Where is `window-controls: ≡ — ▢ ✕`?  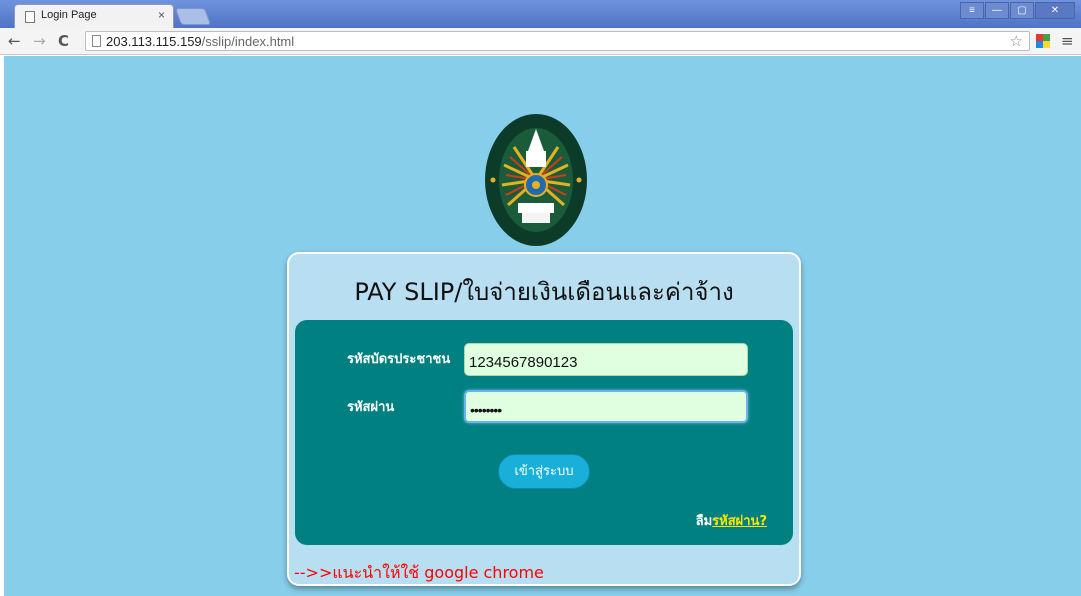 window-controls: ≡ — ▢ ✕ is located at coordinates (1017, 10).